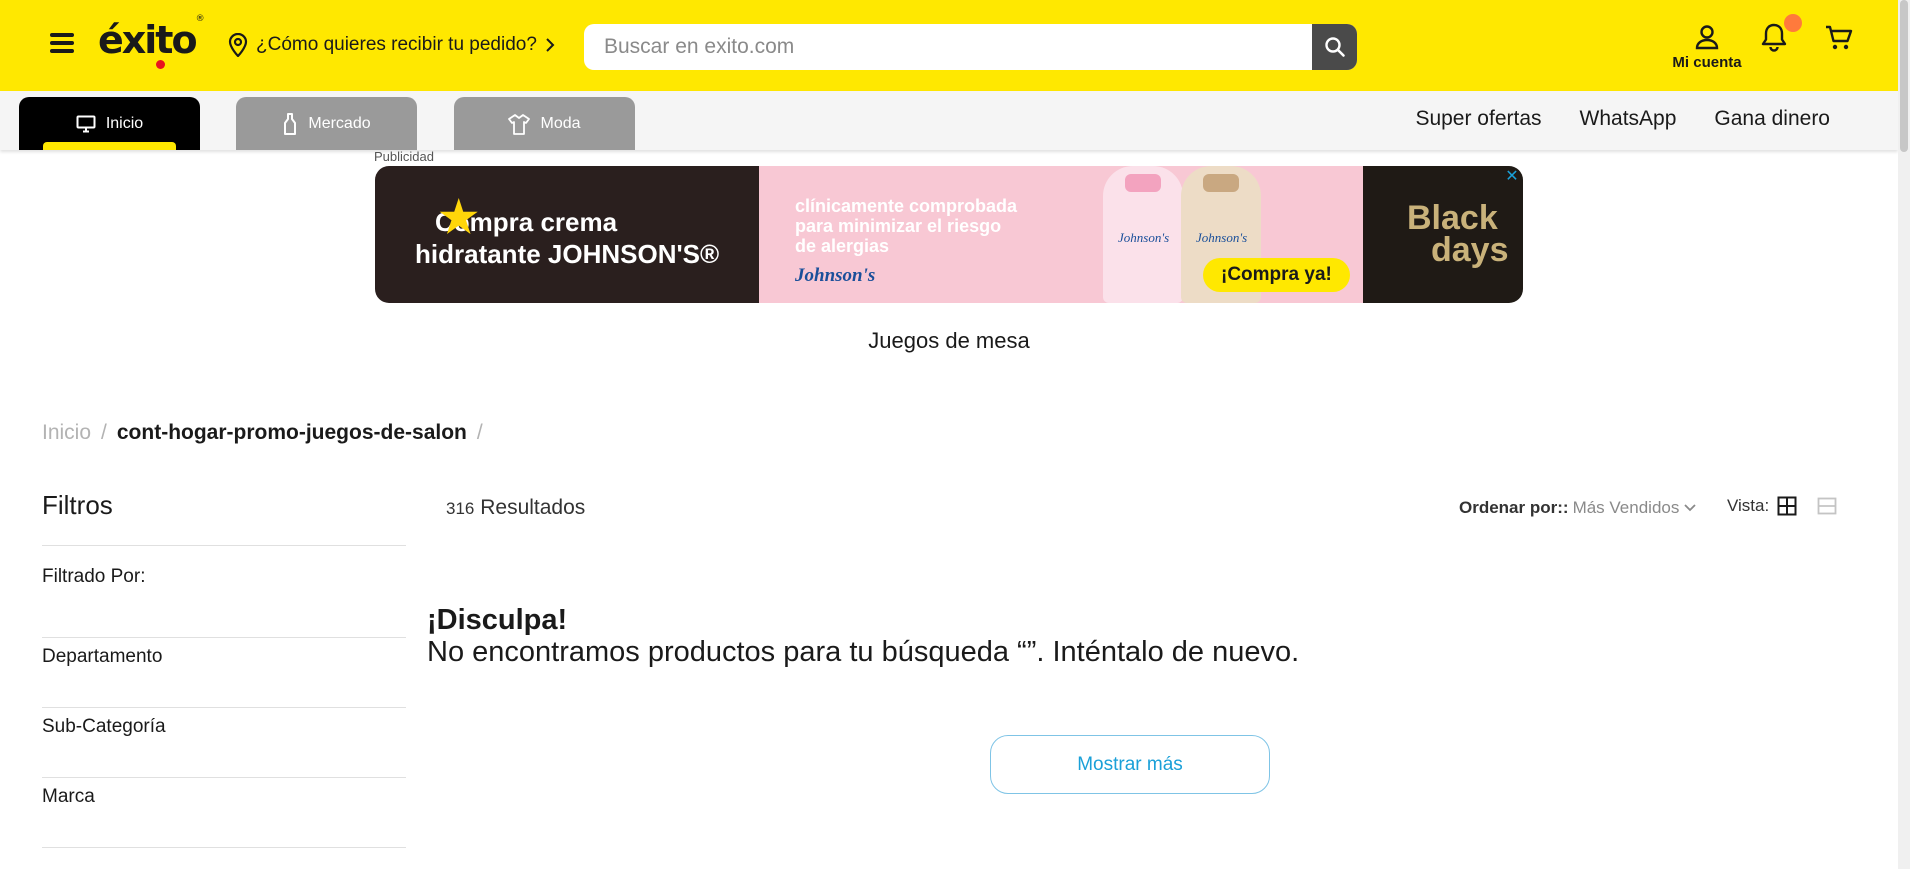 The height and width of the screenshot is (869, 1910). What do you see at coordinates (104, 726) in the screenshot?
I see `filter-label: Sub-Categoría` at bounding box center [104, 726].